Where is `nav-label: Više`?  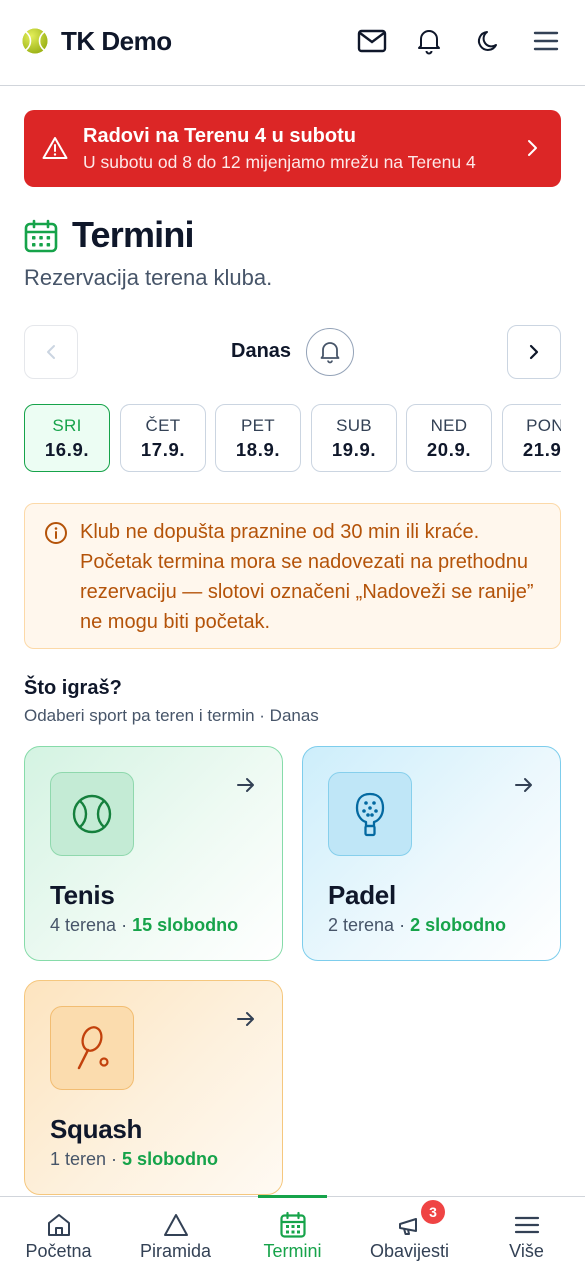 nav-label: Više is located at coordinates (526, 1251).